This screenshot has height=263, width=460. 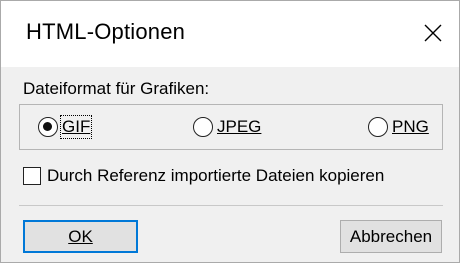 I want to click on radio-png-label: PNG, so click(x=410, y=126).